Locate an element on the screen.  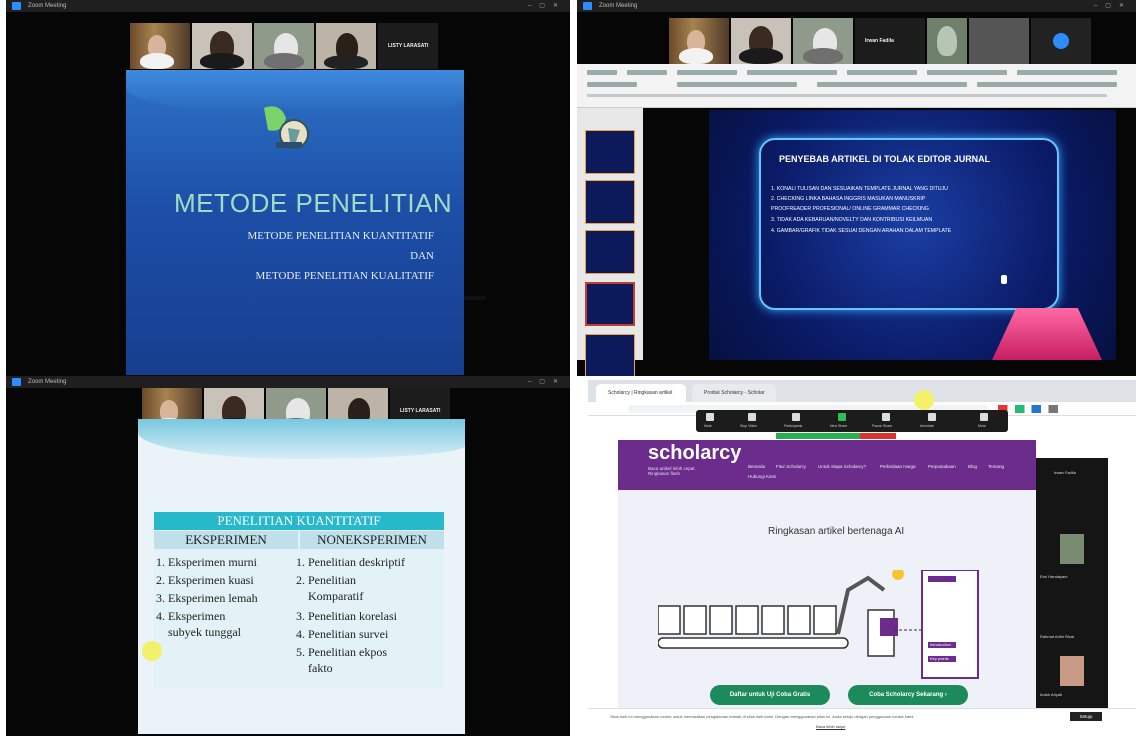
toolbar-label: More is located at coordinates (982, 426).